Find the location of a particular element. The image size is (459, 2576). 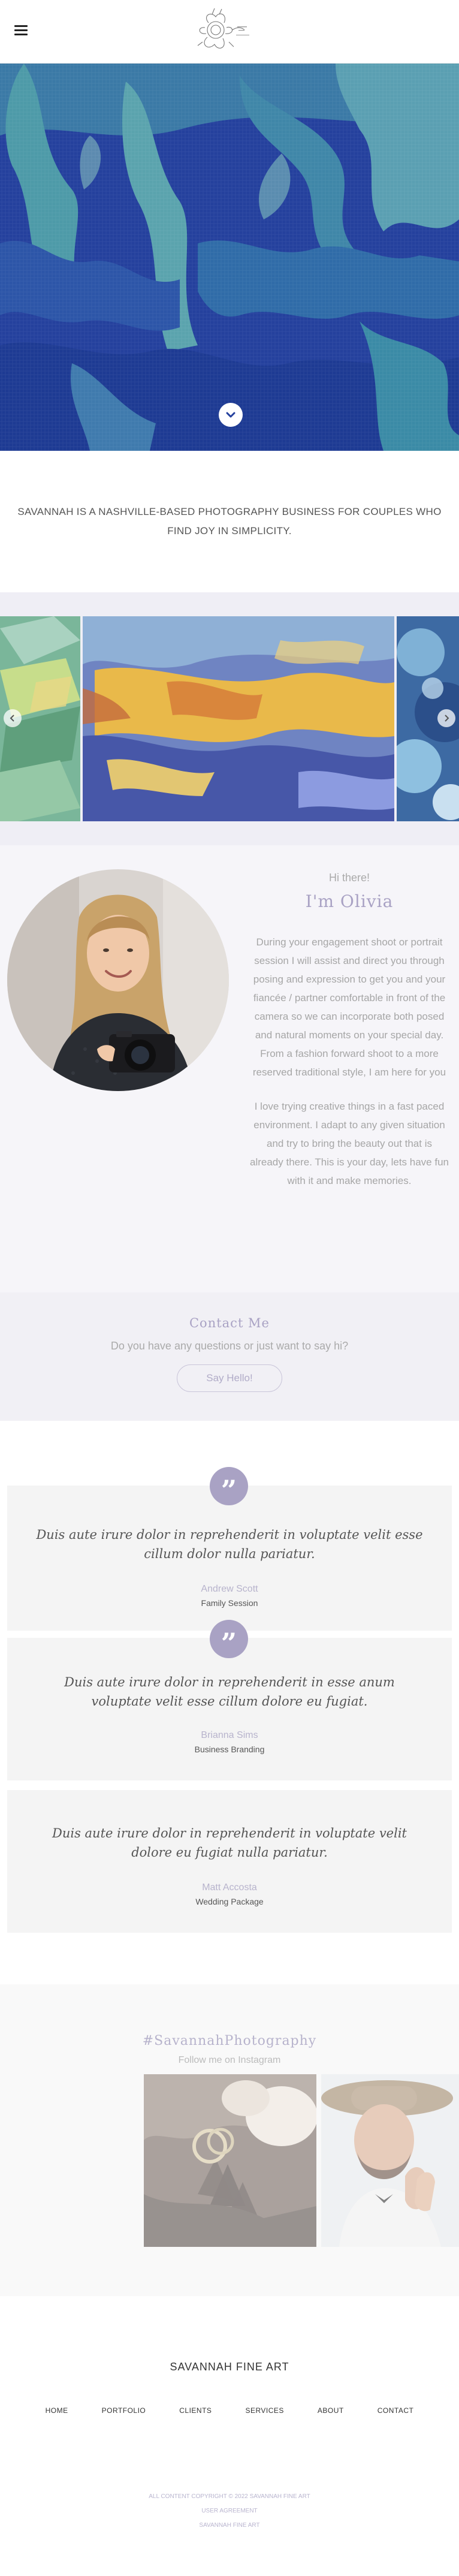

contact-title: Contact Me is located at coordinates (230, 1323).